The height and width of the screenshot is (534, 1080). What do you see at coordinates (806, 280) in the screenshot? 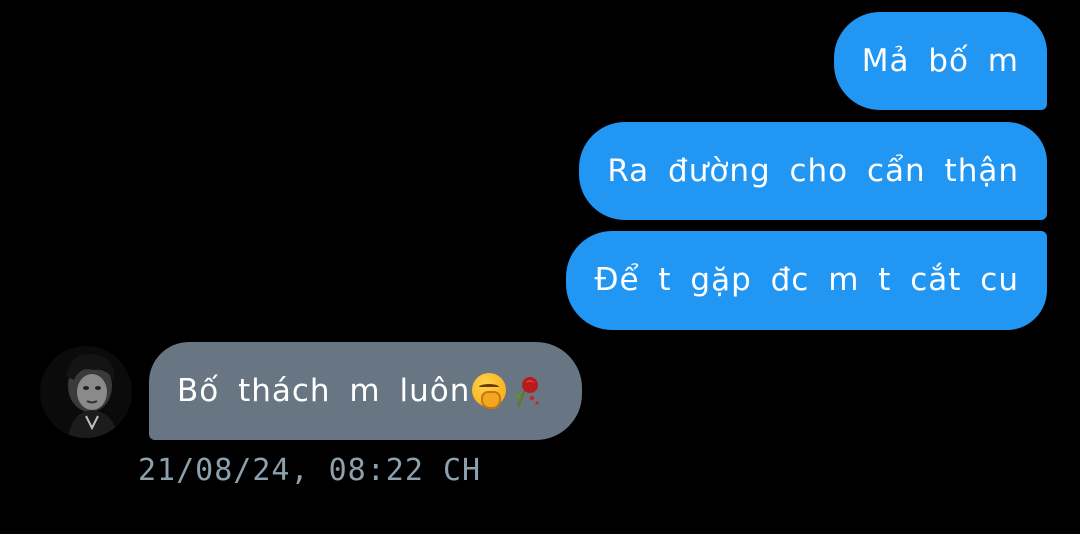
I see `outgoing-message-bubble: Để t gặp đc m t cắt cu` at bounding box center [806, 280].